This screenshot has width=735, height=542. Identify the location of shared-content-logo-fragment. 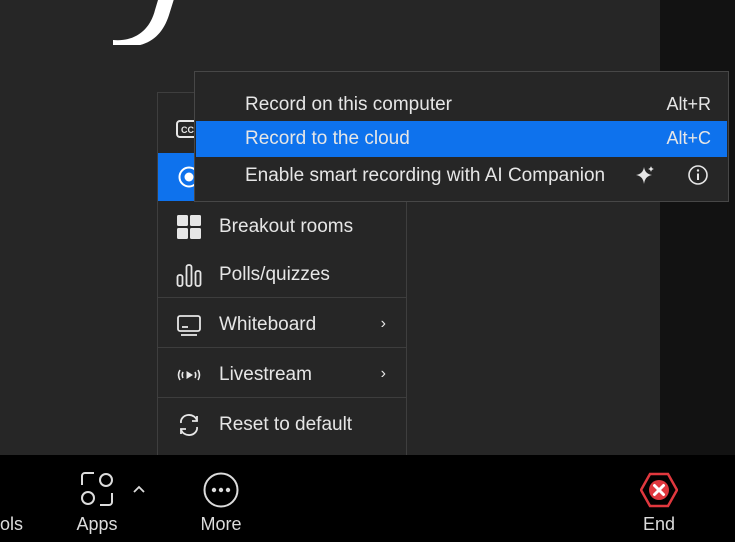
(143, 22).